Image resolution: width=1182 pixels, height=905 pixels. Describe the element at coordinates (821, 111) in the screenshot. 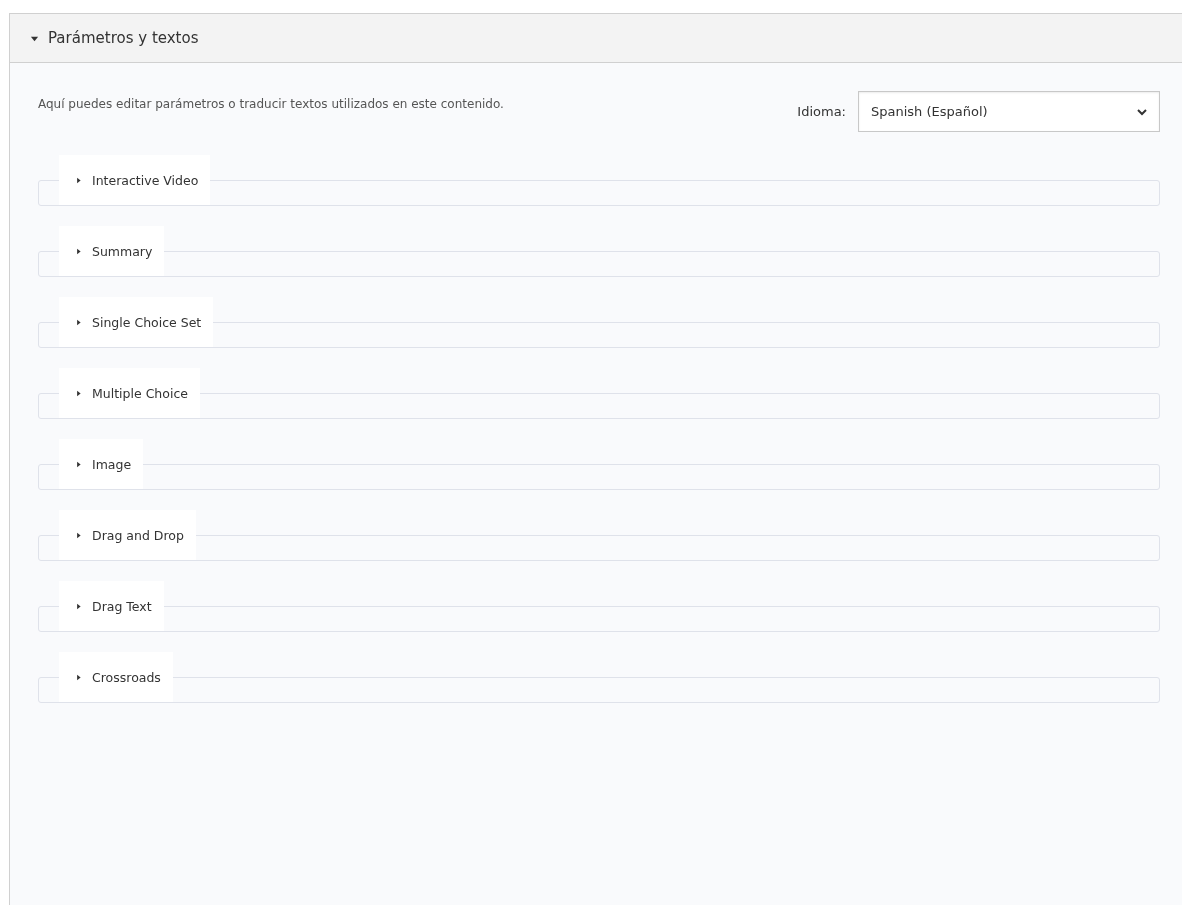

I see `language-label: Idioma:` at that location.